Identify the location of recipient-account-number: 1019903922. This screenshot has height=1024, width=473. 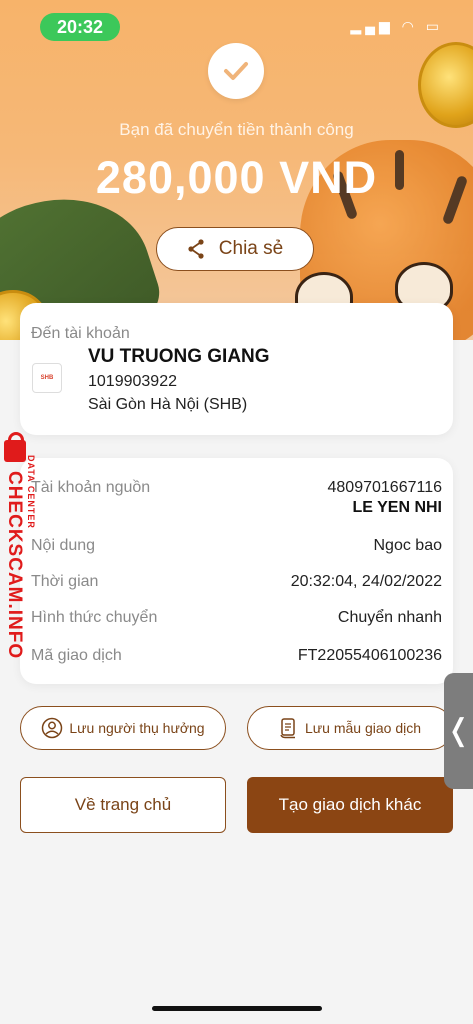
(132, 381).